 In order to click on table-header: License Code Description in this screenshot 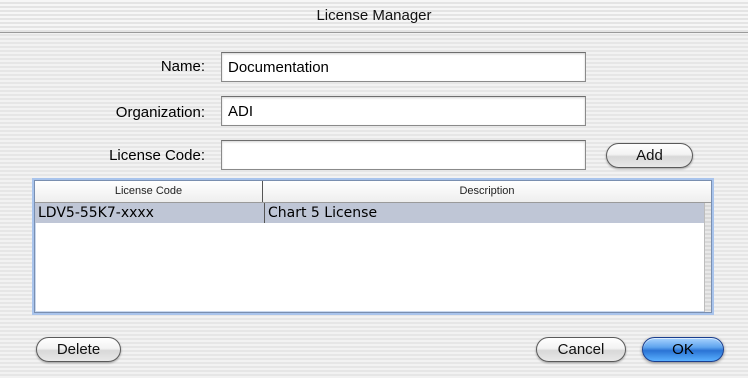, I will do `click(373, 192)`.